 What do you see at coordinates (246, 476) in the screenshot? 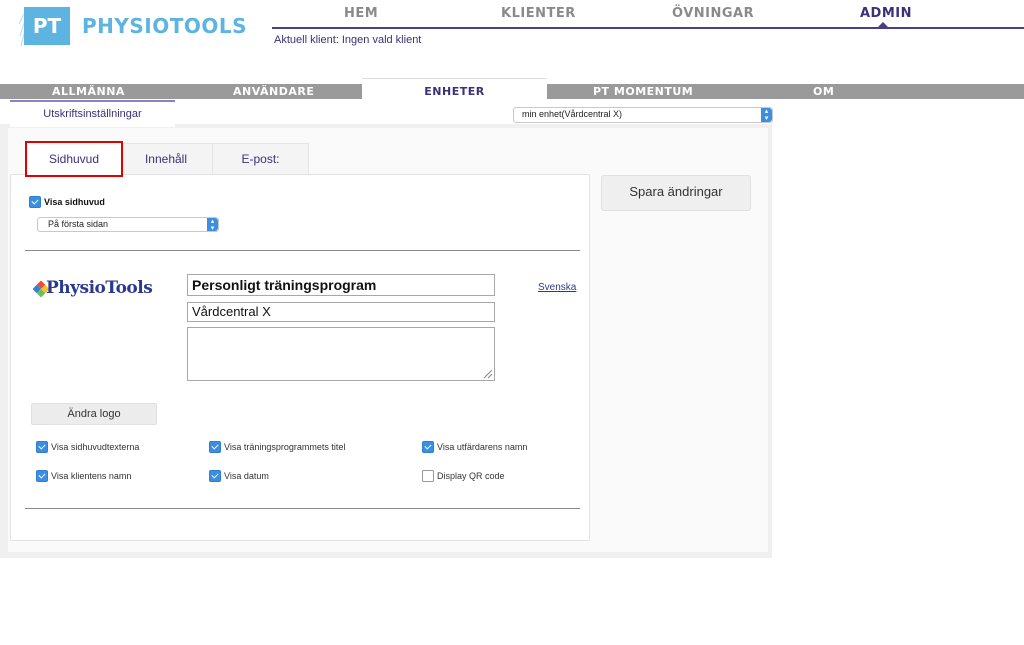
I see `option-label: Visa datum` at bounding box center [246, 476].